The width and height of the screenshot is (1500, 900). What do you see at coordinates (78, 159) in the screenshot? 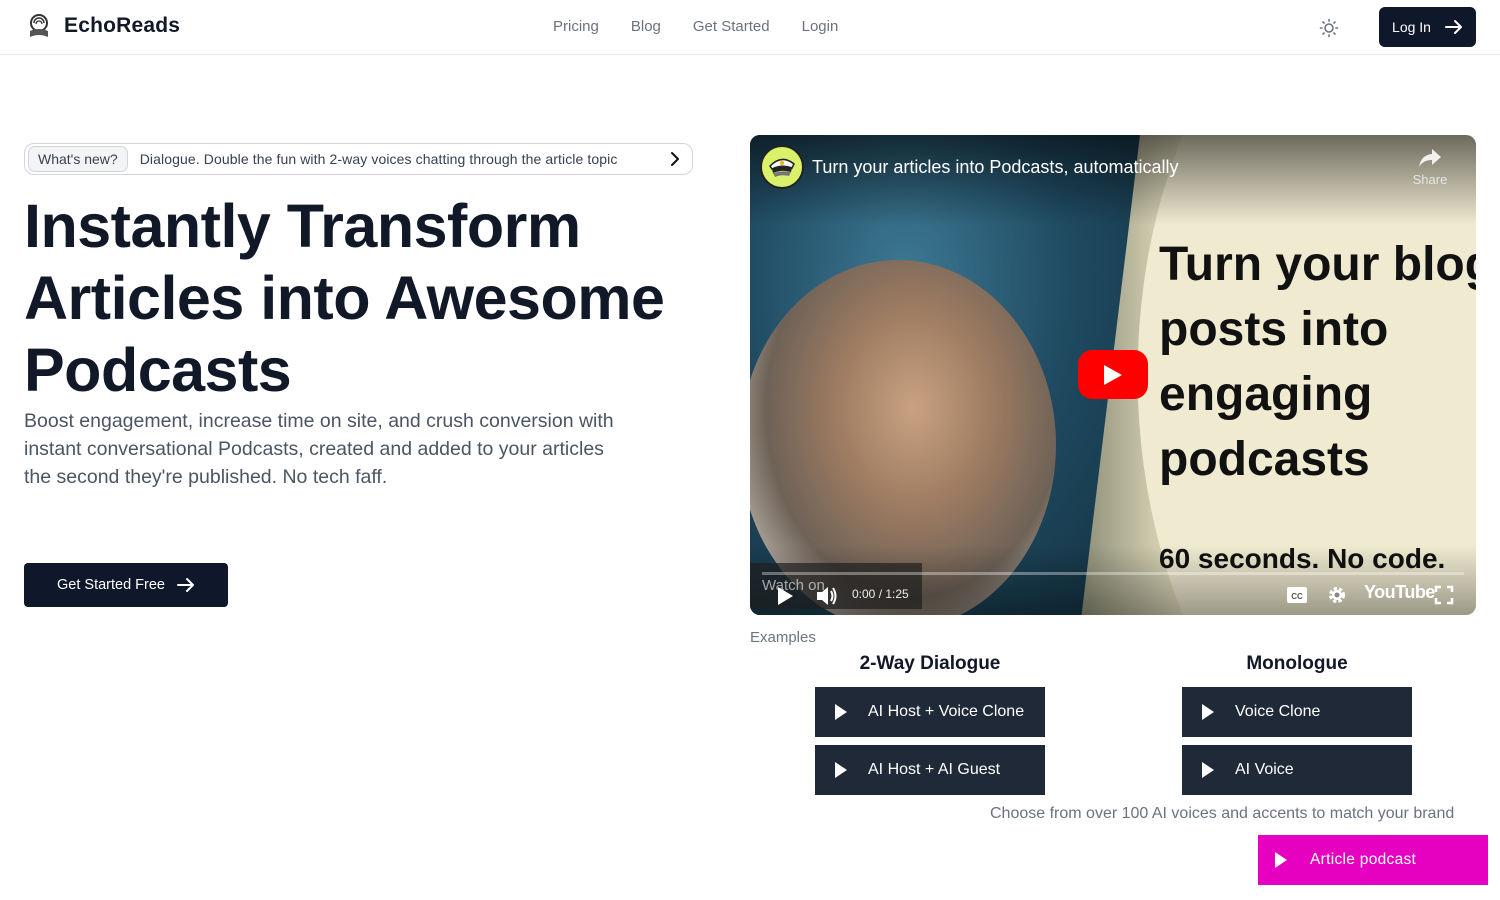
I see `whats-new-badge: What's new?` at bounding box center [78, 159].